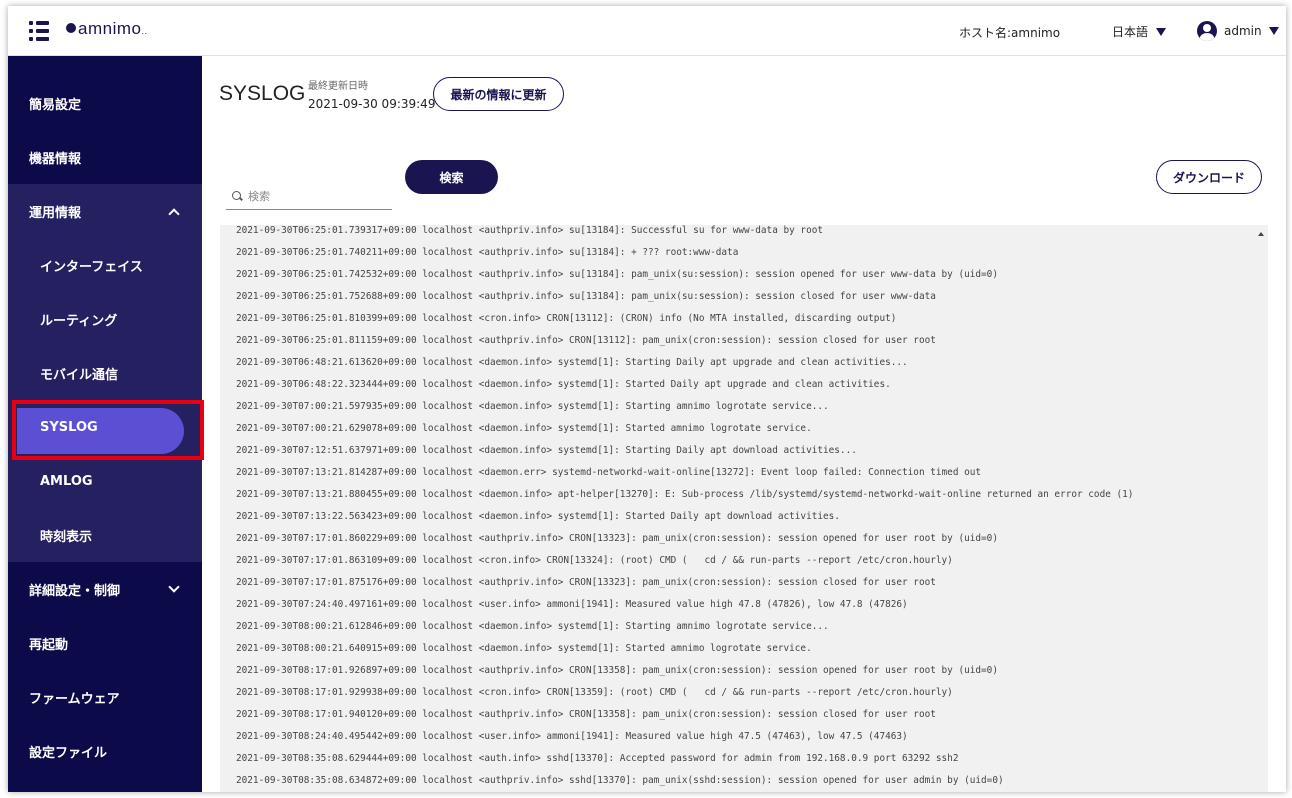 The height and width of the screenshot is (798, 1292). I want to click on search-input, so click(313, 196).